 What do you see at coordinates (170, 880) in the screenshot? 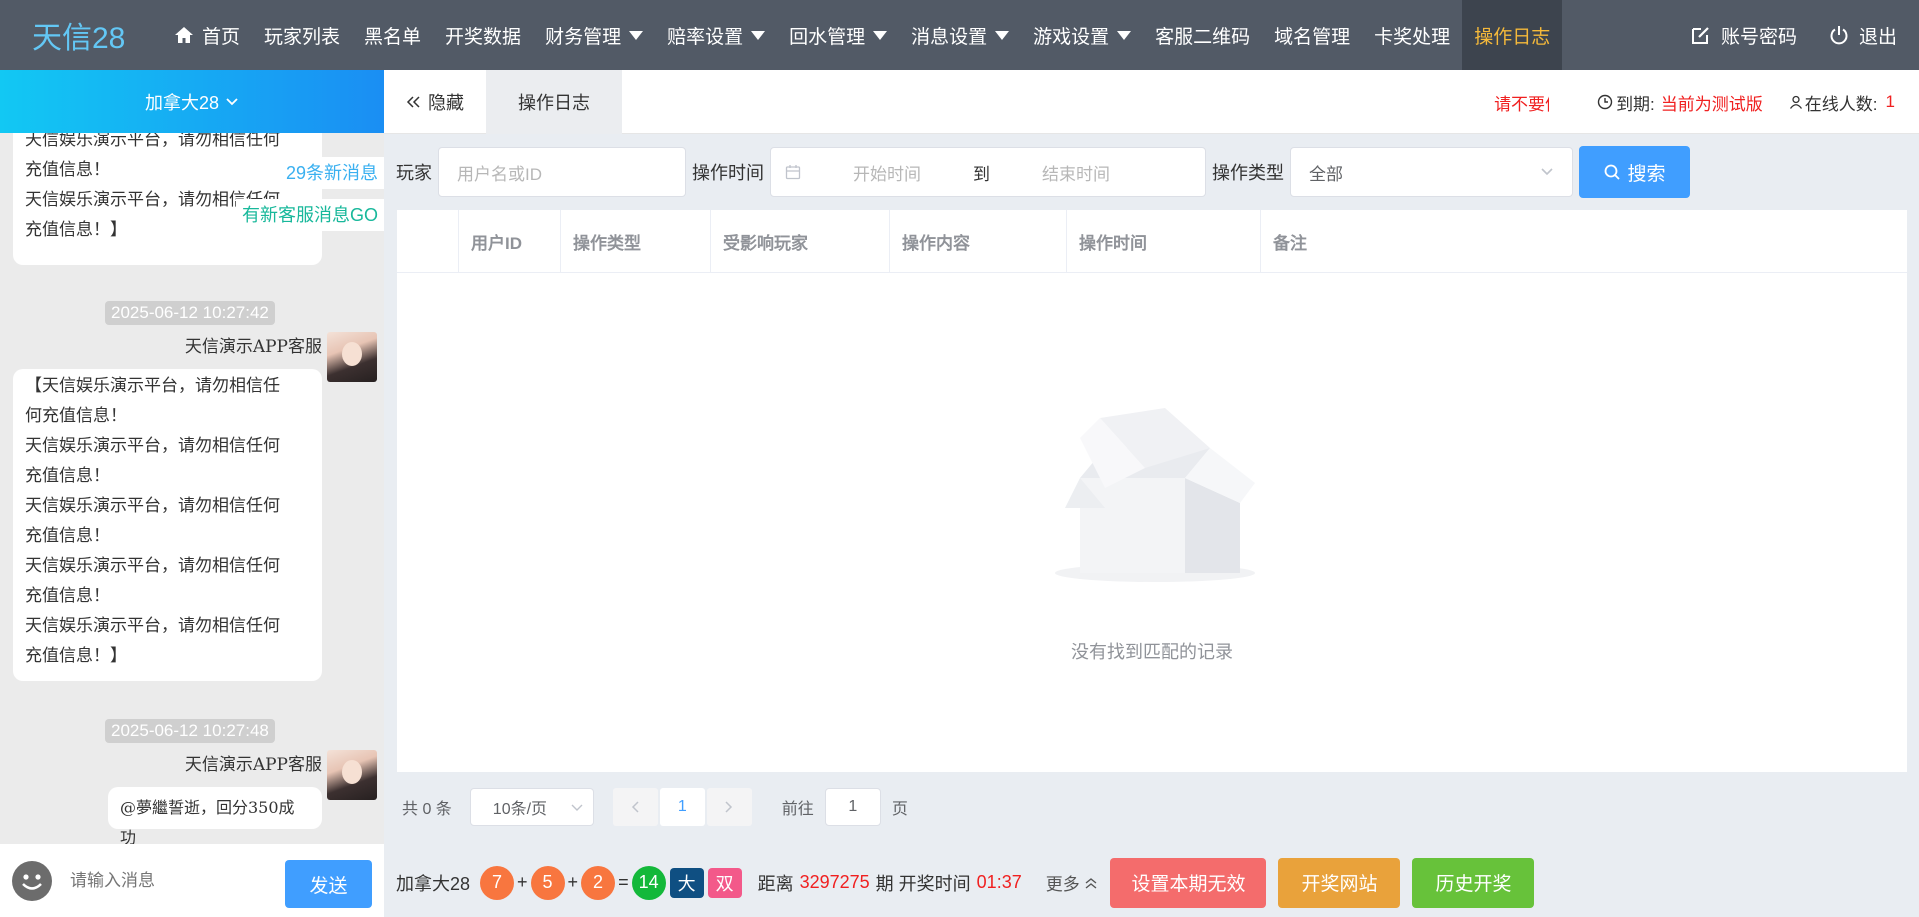
I see `message-input` at bounding box center [170, 880].